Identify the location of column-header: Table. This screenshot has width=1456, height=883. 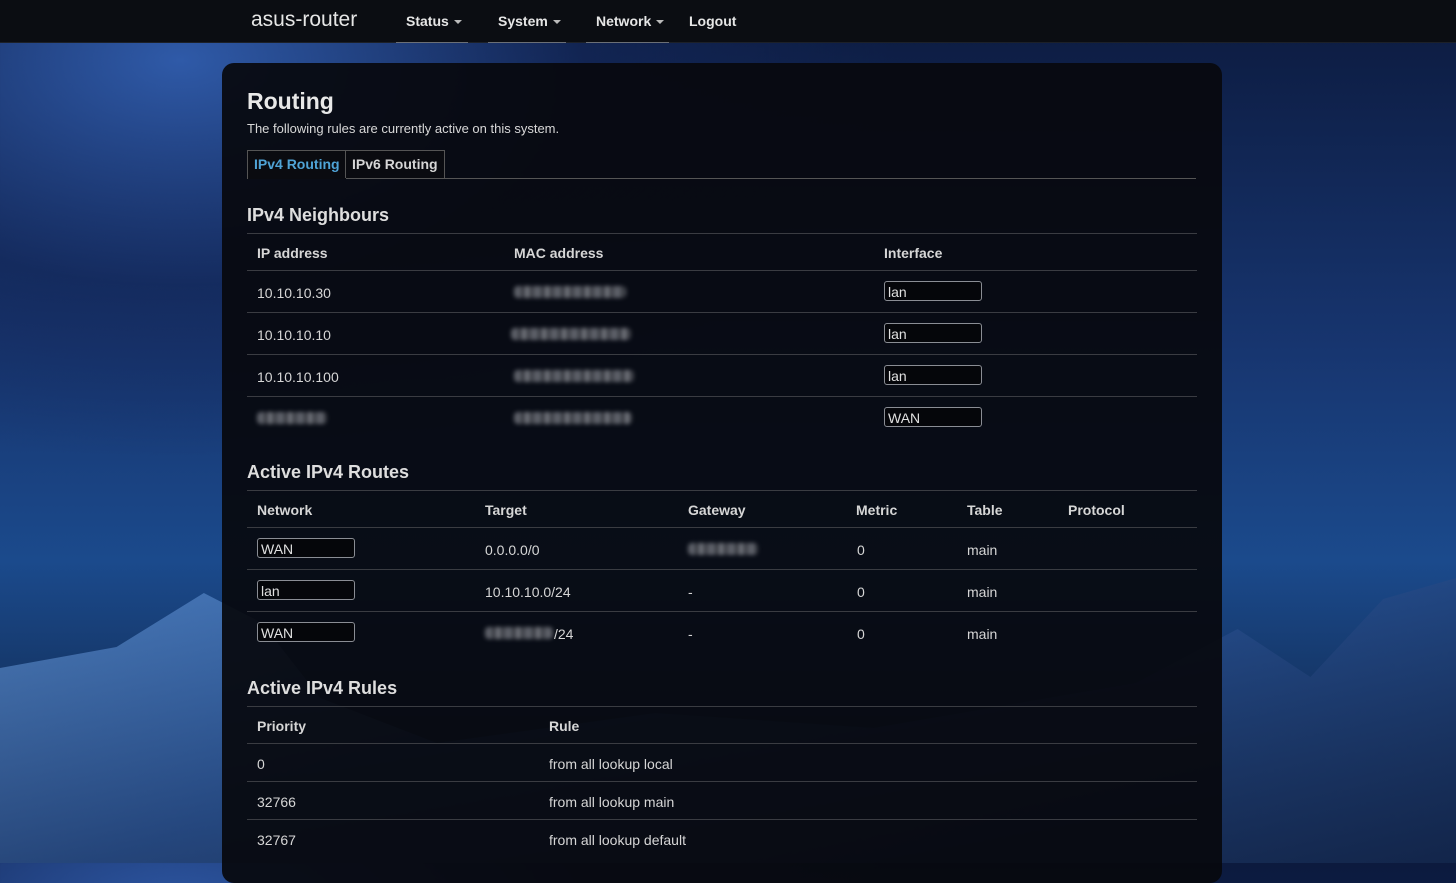
(985, 510).